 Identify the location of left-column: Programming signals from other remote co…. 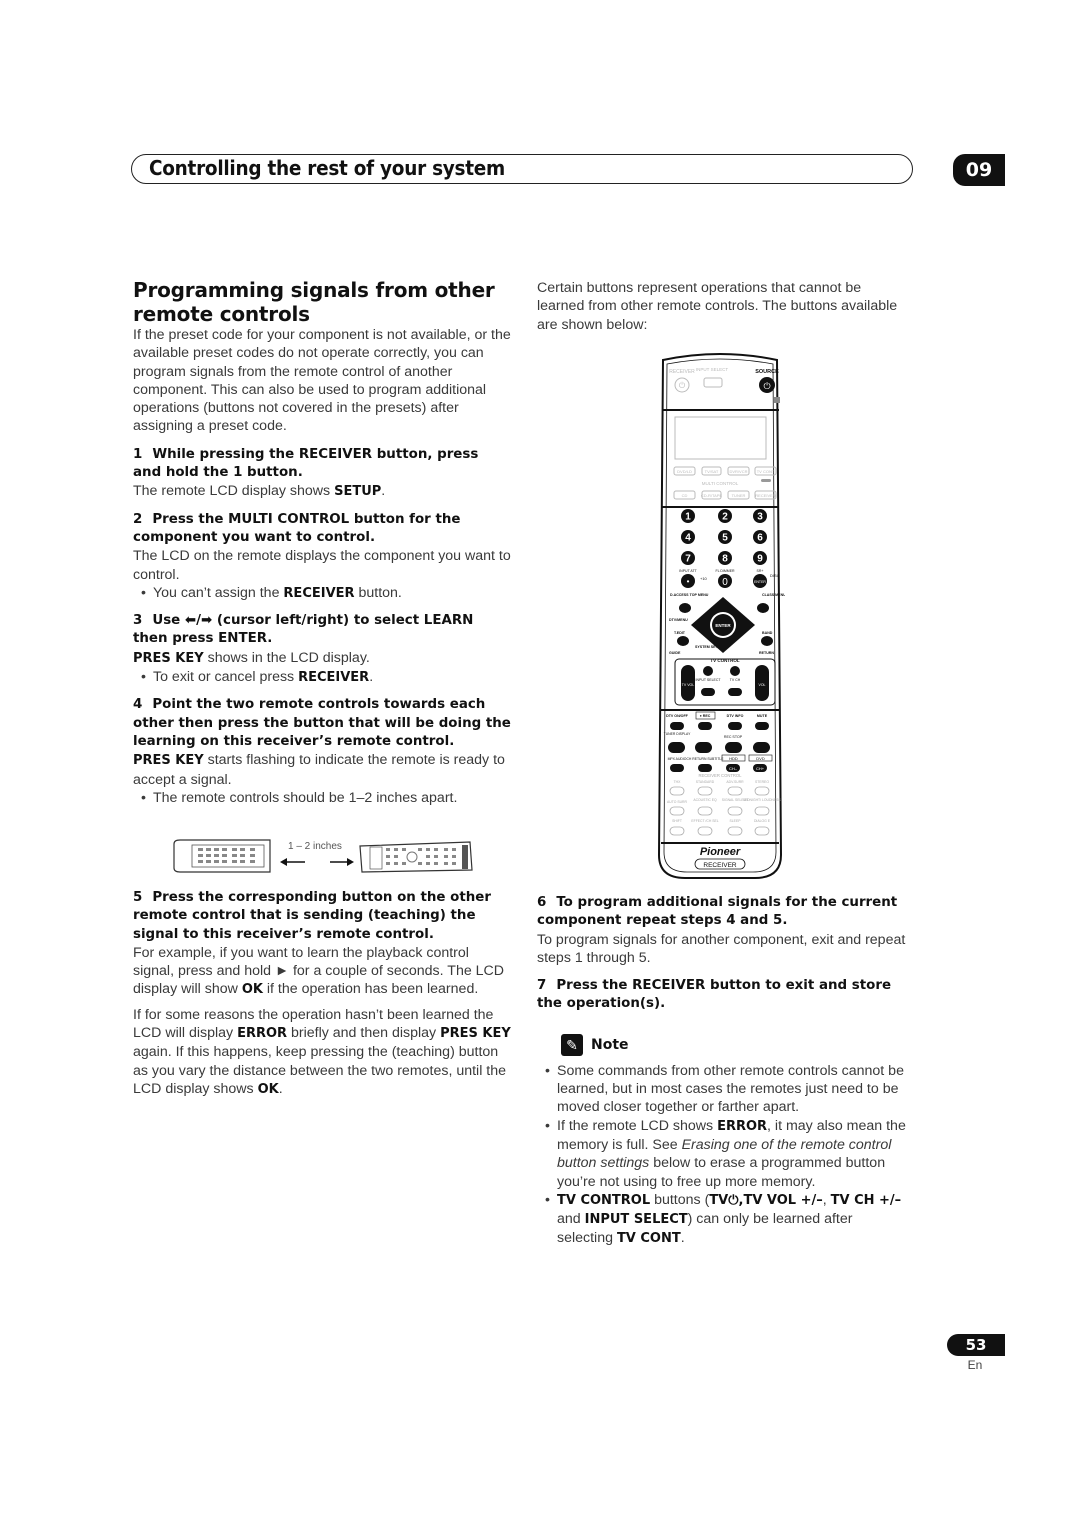
(322, 542).